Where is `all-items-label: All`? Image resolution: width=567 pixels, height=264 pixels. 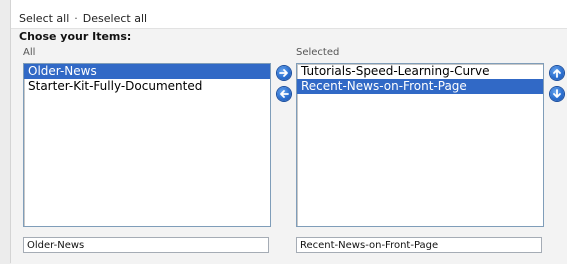 all-items-label: All is located at coordinates (29, 52).